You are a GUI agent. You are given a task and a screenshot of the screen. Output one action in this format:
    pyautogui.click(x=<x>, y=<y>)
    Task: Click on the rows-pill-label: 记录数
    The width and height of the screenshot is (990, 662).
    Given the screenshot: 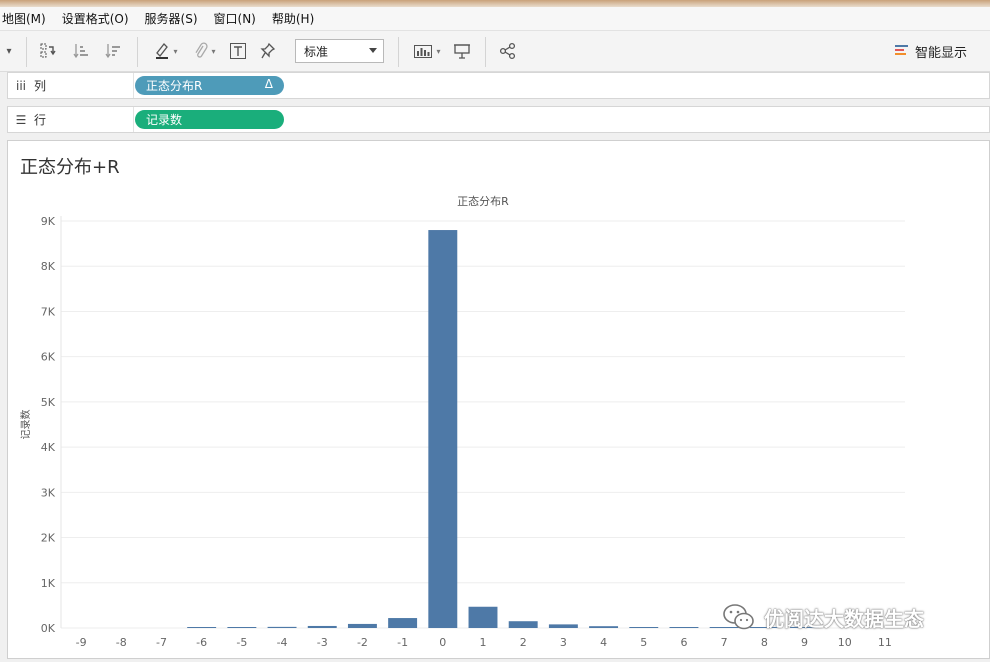 What is the action you would take?
    pyautogui.click(x=164, y=120)
    